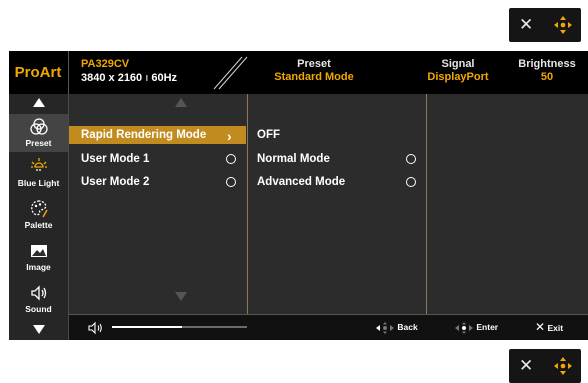 The height and width of the screenshot is (383, 588). I want to click on sidebar-item-label: Palette, so click(38, 225).